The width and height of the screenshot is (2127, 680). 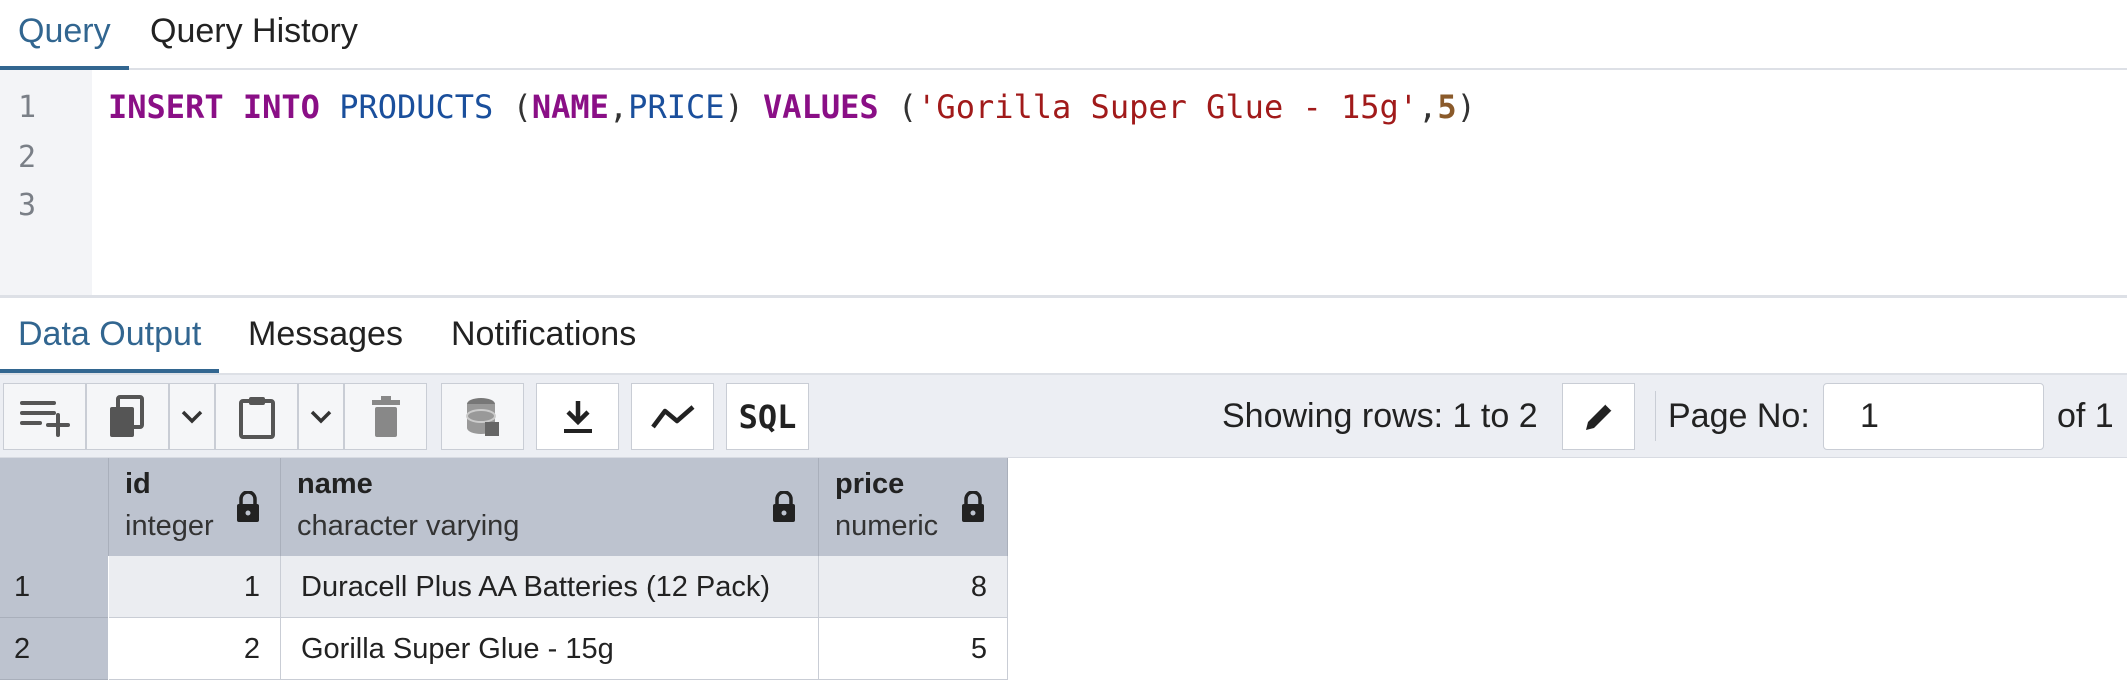 I want to click on delete-icon, so click(x=385, y=416).